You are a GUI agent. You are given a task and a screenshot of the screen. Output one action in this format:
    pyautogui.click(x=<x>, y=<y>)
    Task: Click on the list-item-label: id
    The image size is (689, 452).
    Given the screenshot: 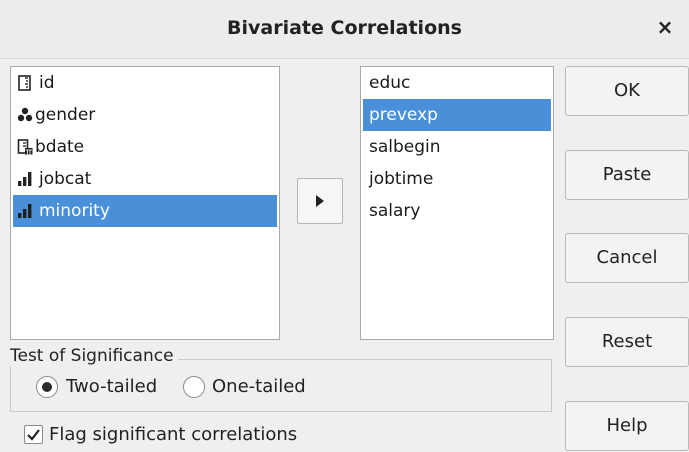 What is the action you would take?
    pyautogui.click(x=47, y=83)
    